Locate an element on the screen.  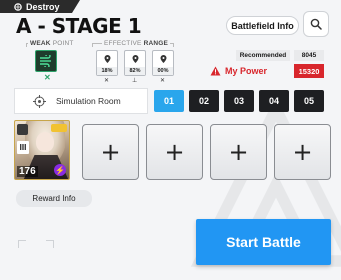
recommended-value: 8045 is located at coordinates (309, 55).